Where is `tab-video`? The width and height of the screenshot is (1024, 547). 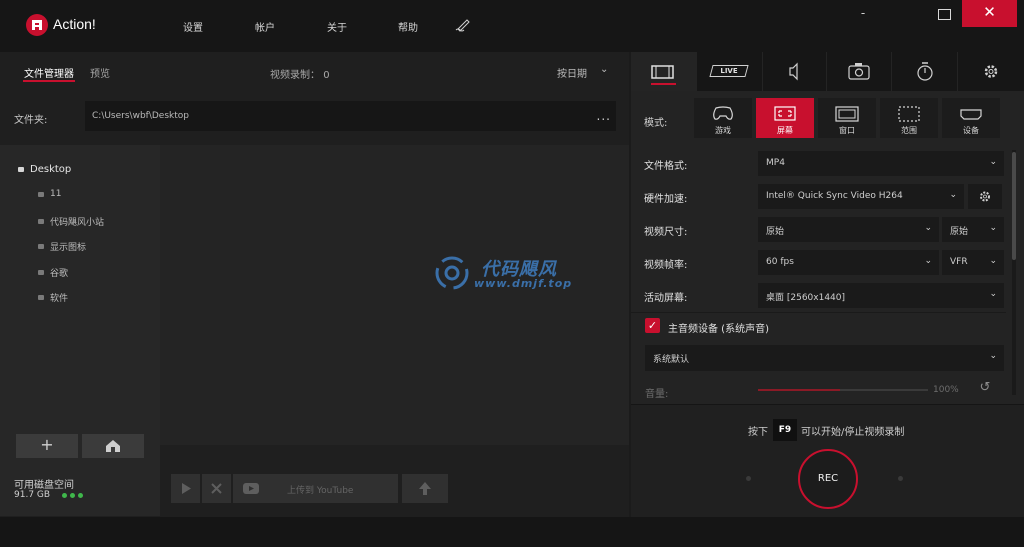 tab-video is located at coordinates (664, 71).